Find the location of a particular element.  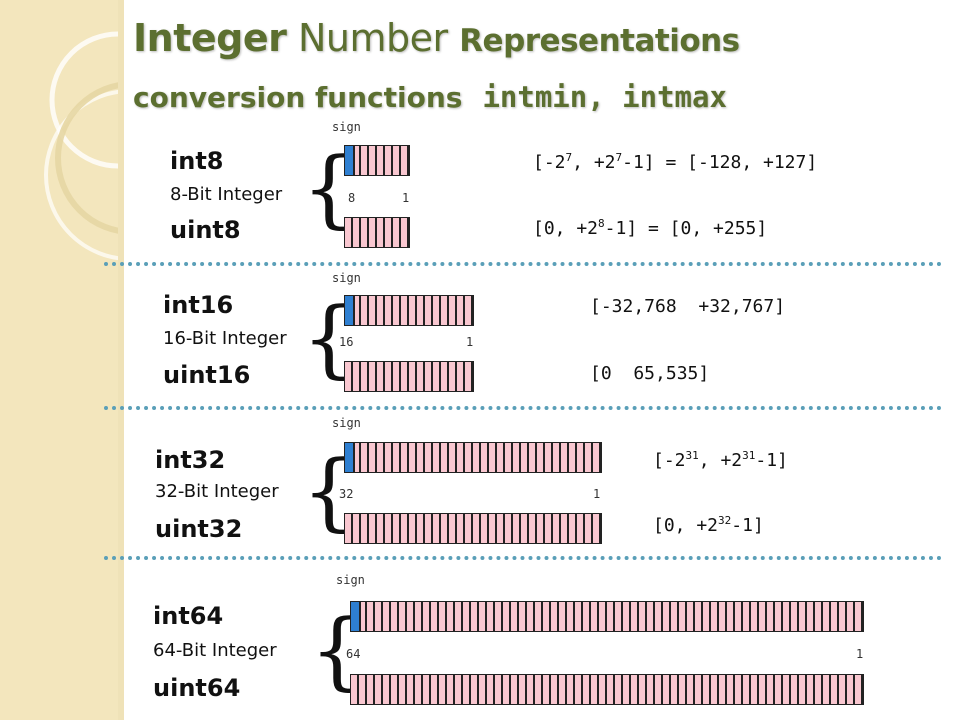

title-word-integer: Integer is located at coordinates (210, 38).